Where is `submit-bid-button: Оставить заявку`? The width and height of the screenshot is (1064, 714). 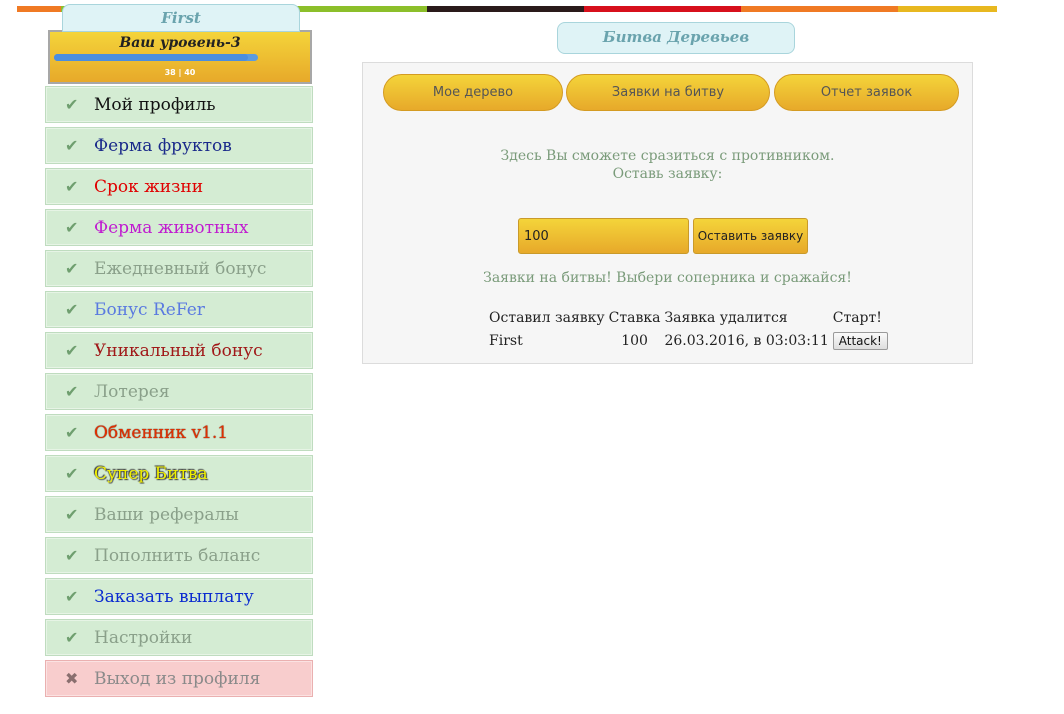
submit-bid-button: Оставить заявку is located at coordinates (750, 236).